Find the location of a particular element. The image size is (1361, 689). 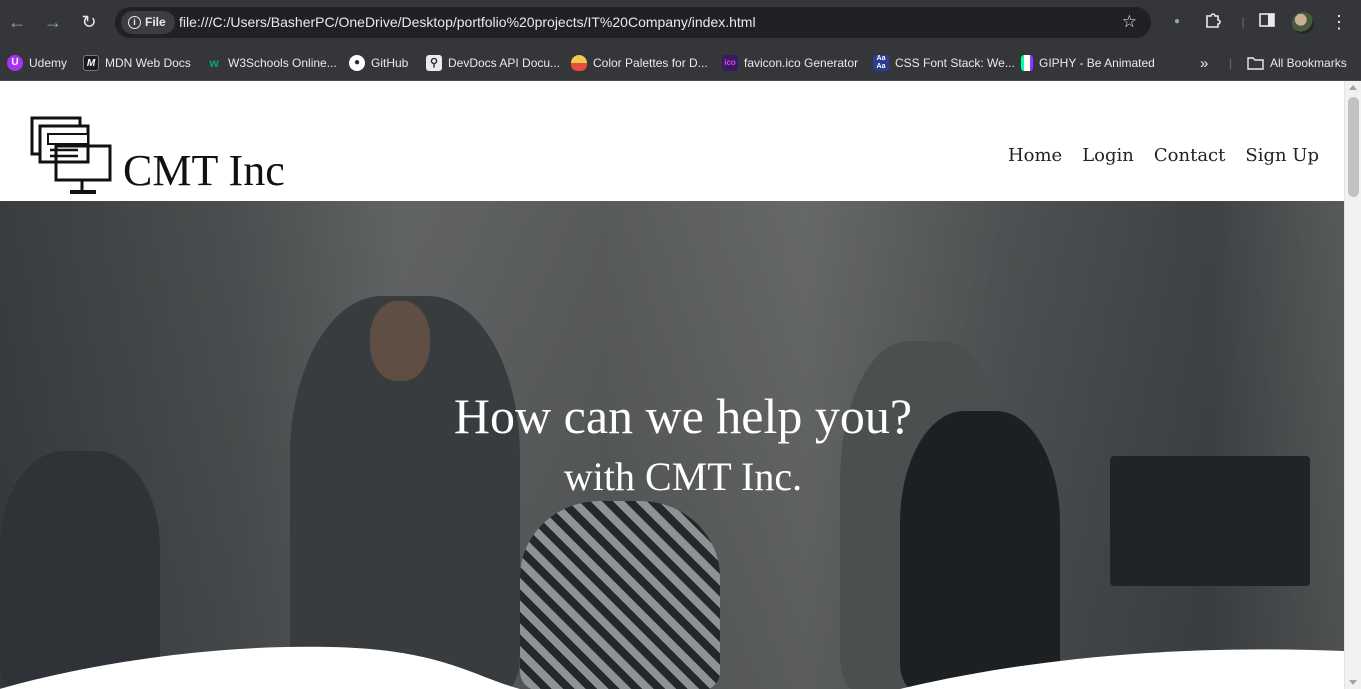

bookmark-label: MDN Web Docs is located at coordinates (148, 63).